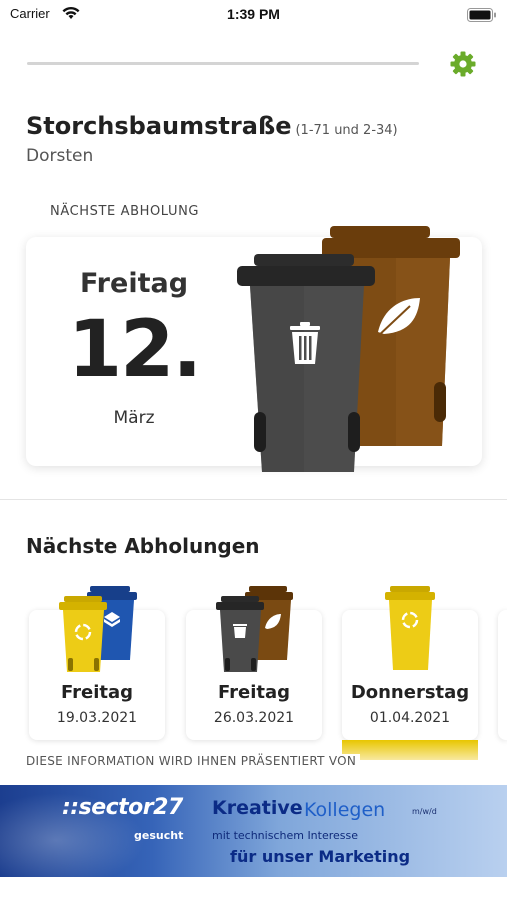 This screenshot has width=507, height=900. I want to click on next-pickup-bins, so click(350, 354).